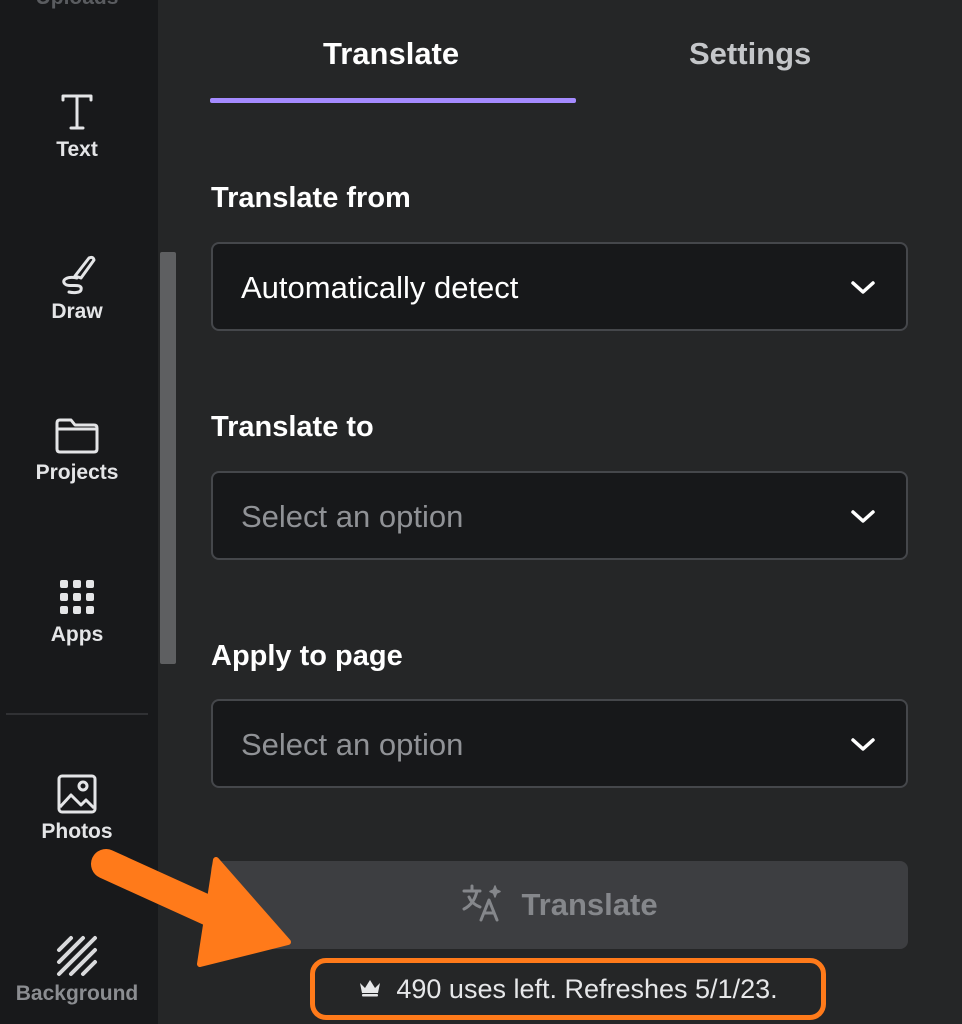 This screenshot has height=1024, width=962. Describe the element at coordinates (77, 274) in the screenshot. I see `draw-icon` at that location.